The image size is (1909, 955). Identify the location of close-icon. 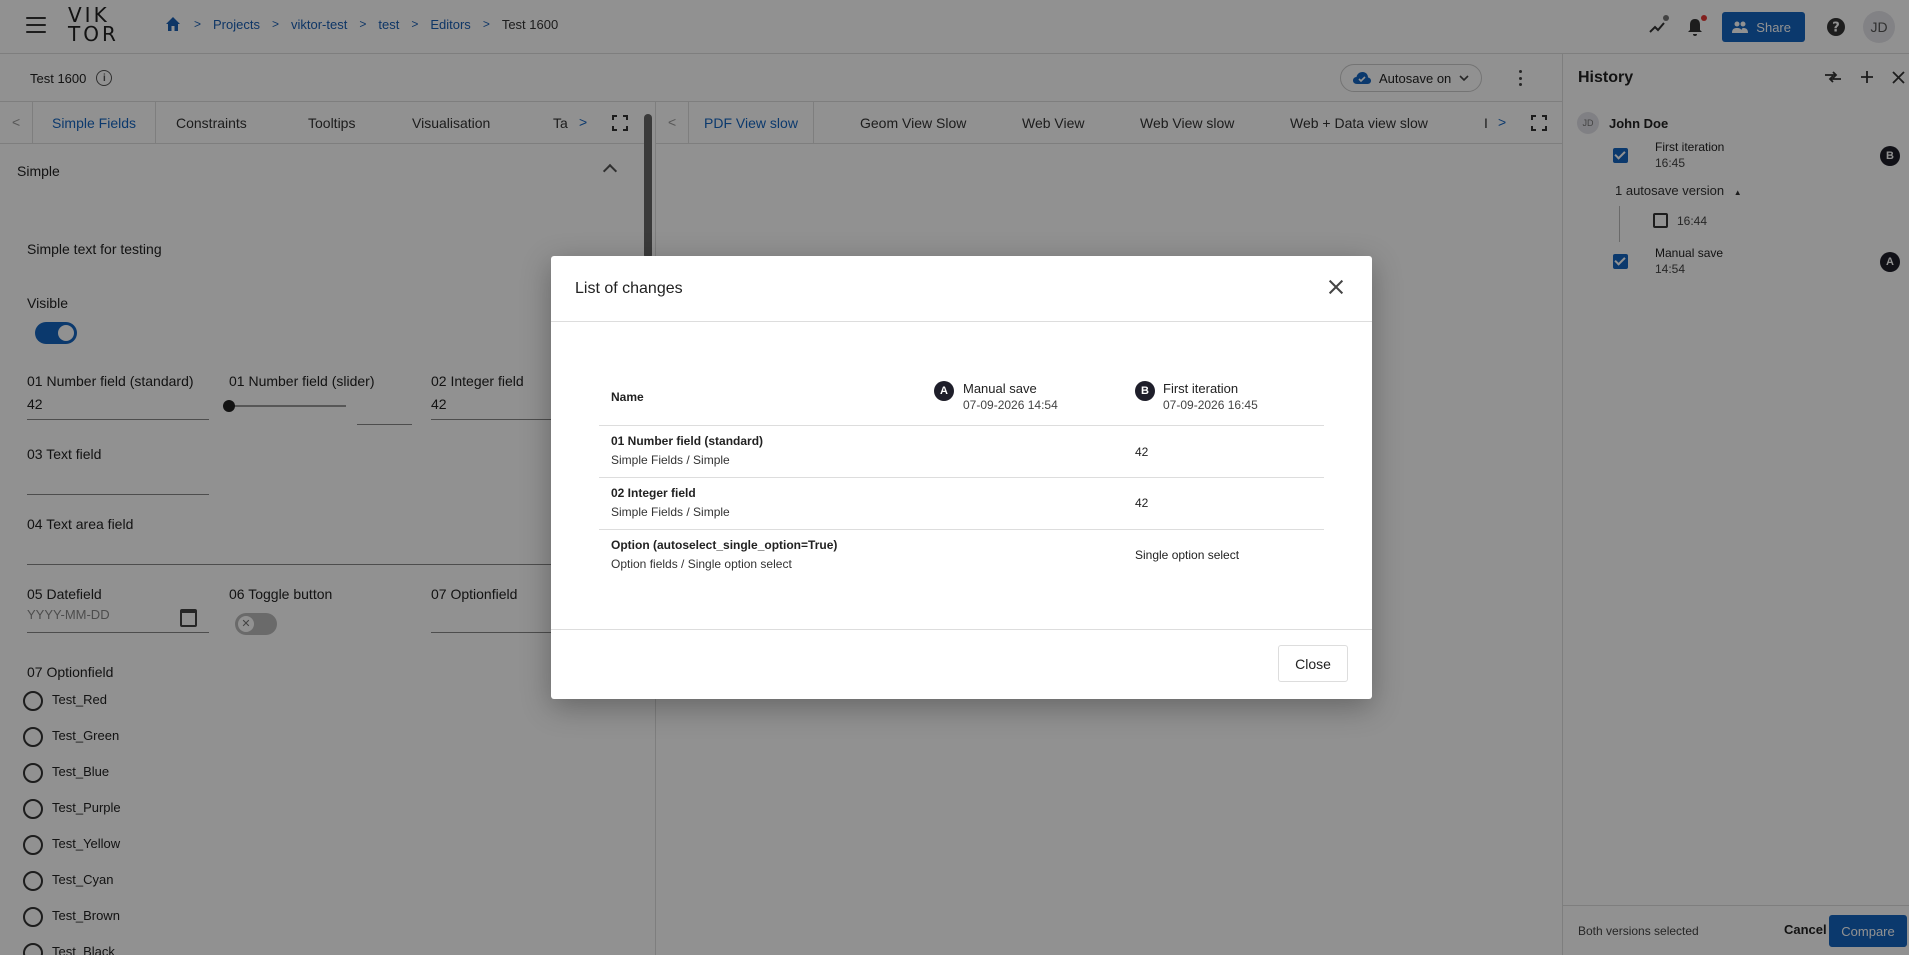
(1336, 287).